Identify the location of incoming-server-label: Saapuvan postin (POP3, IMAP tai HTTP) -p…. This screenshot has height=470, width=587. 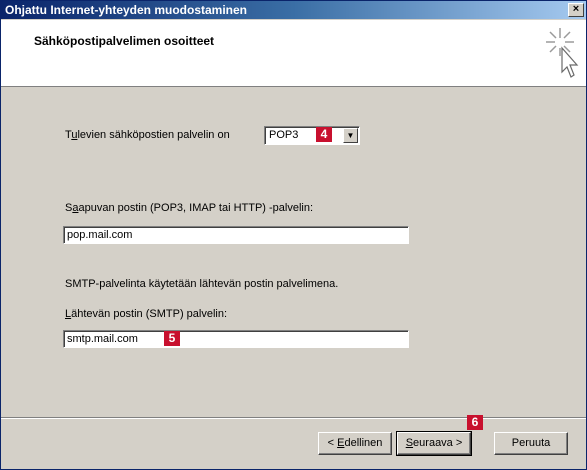
(189, 208).